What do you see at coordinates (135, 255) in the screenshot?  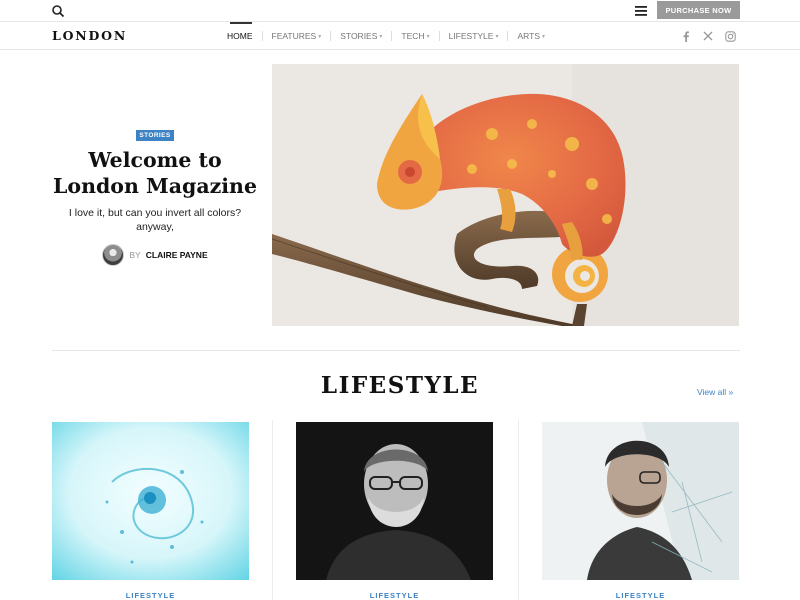 I see `byline-prefix: BY` at bounding box center [135, 255].